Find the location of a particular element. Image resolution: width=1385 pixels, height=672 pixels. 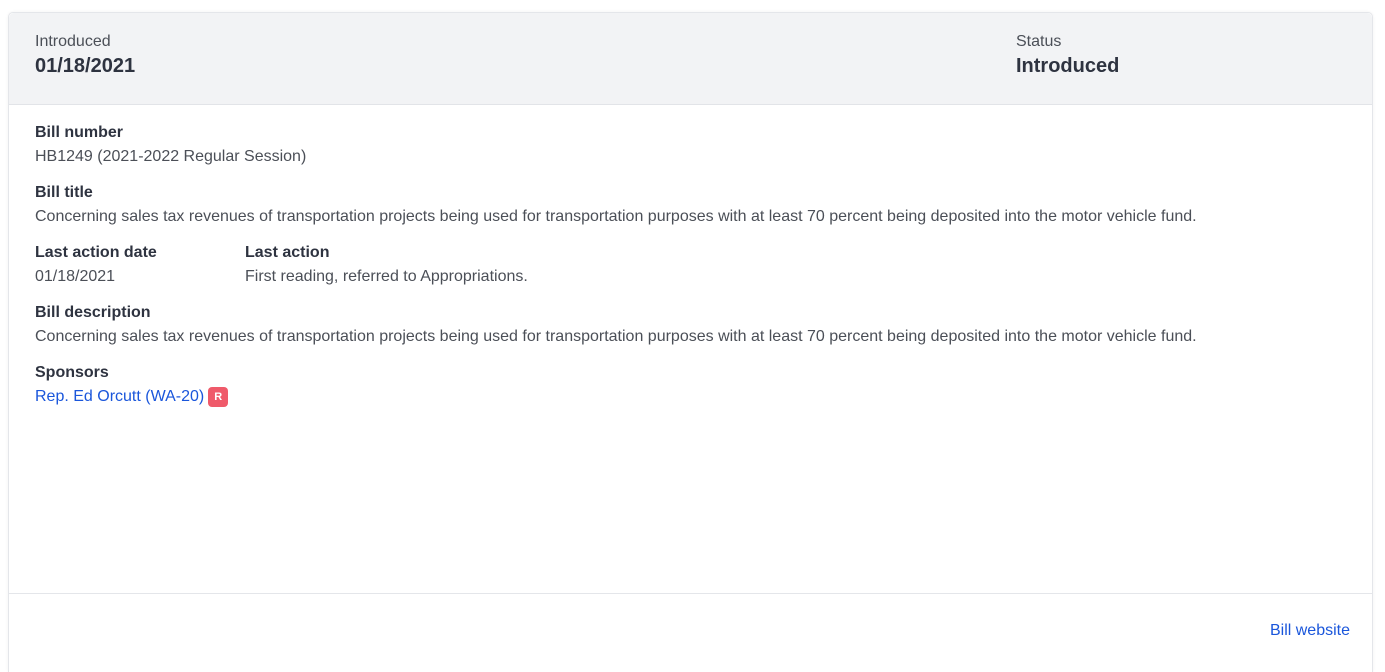

introduced-block: Introduced 01/18/2021 is located at coordinates (85, 55).